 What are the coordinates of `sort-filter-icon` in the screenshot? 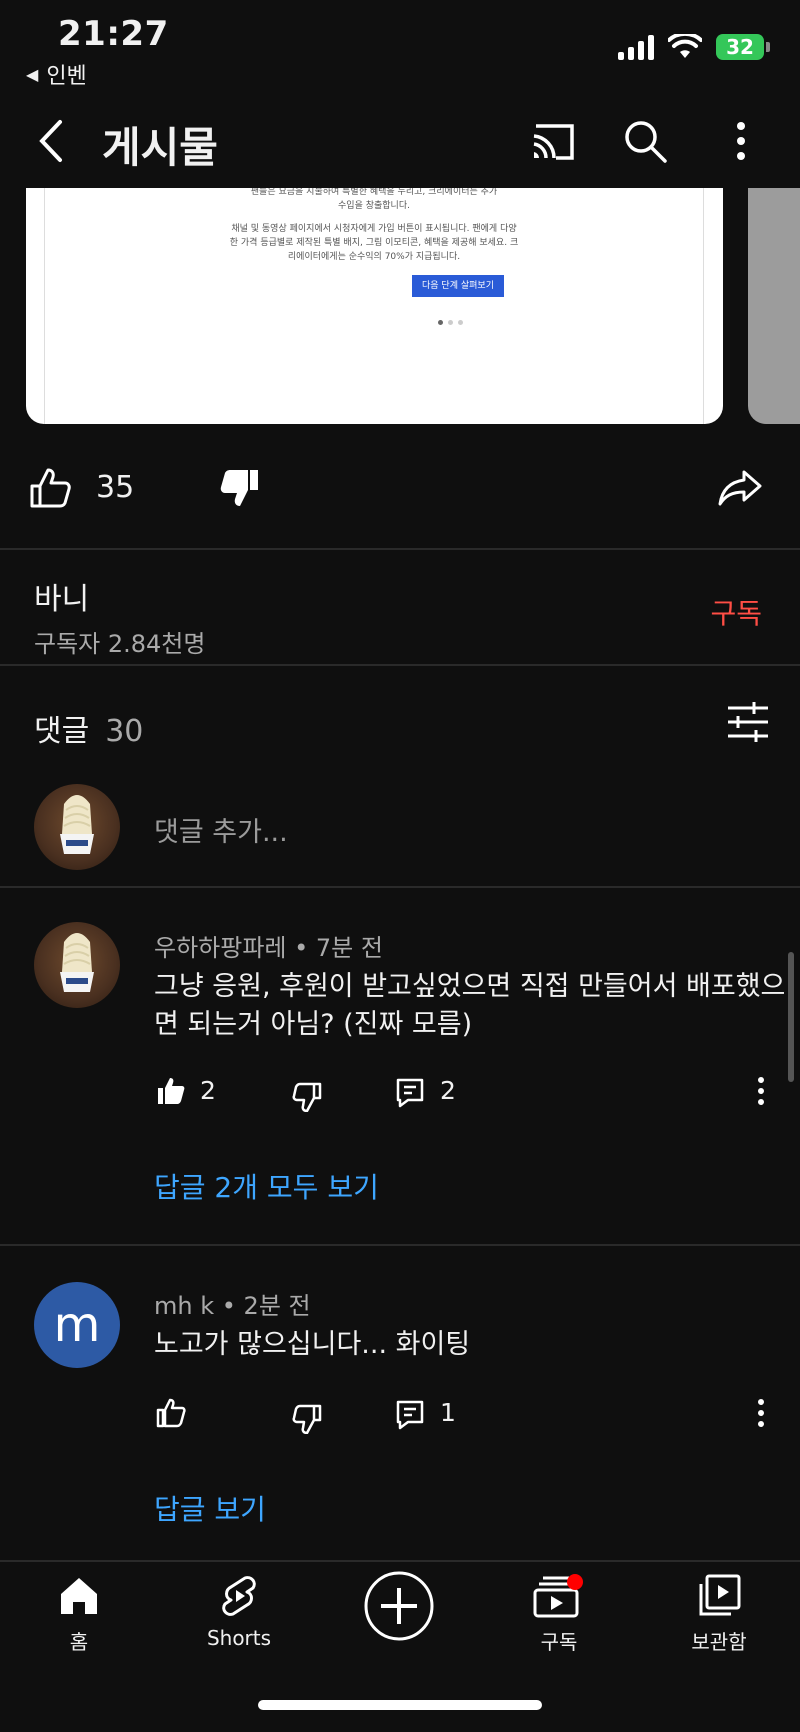 It's located at (748, 722).